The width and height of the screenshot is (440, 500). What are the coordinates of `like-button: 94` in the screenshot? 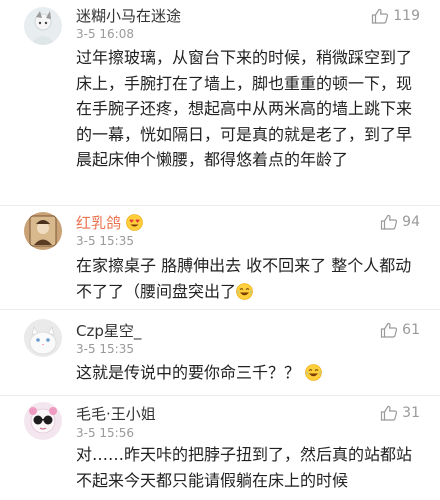 It's located at (400, 222).